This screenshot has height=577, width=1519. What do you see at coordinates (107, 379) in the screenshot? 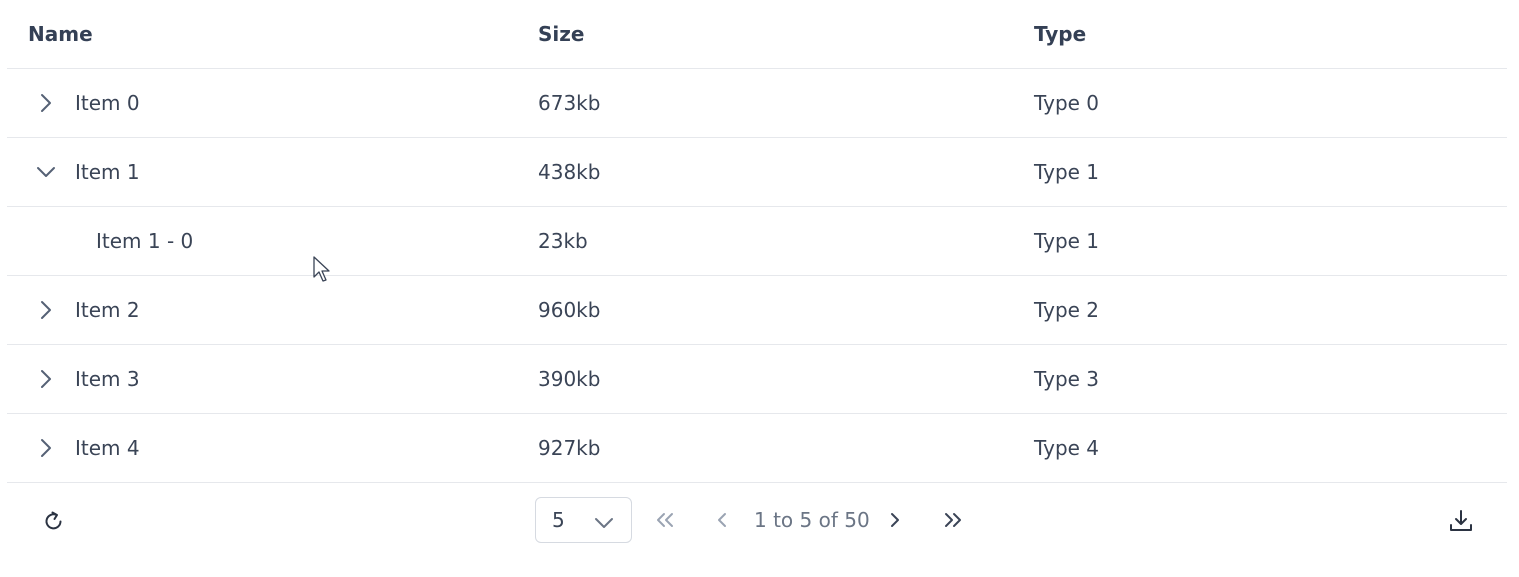
I see `row-name: Item 3` at bounding box center [107, 379].